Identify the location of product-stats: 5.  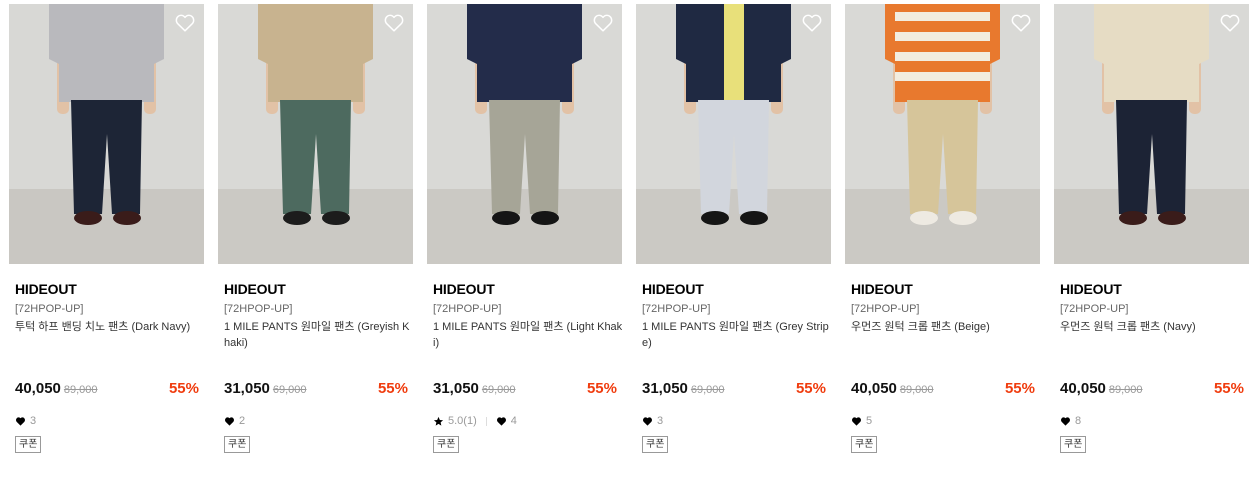
(861, 421).